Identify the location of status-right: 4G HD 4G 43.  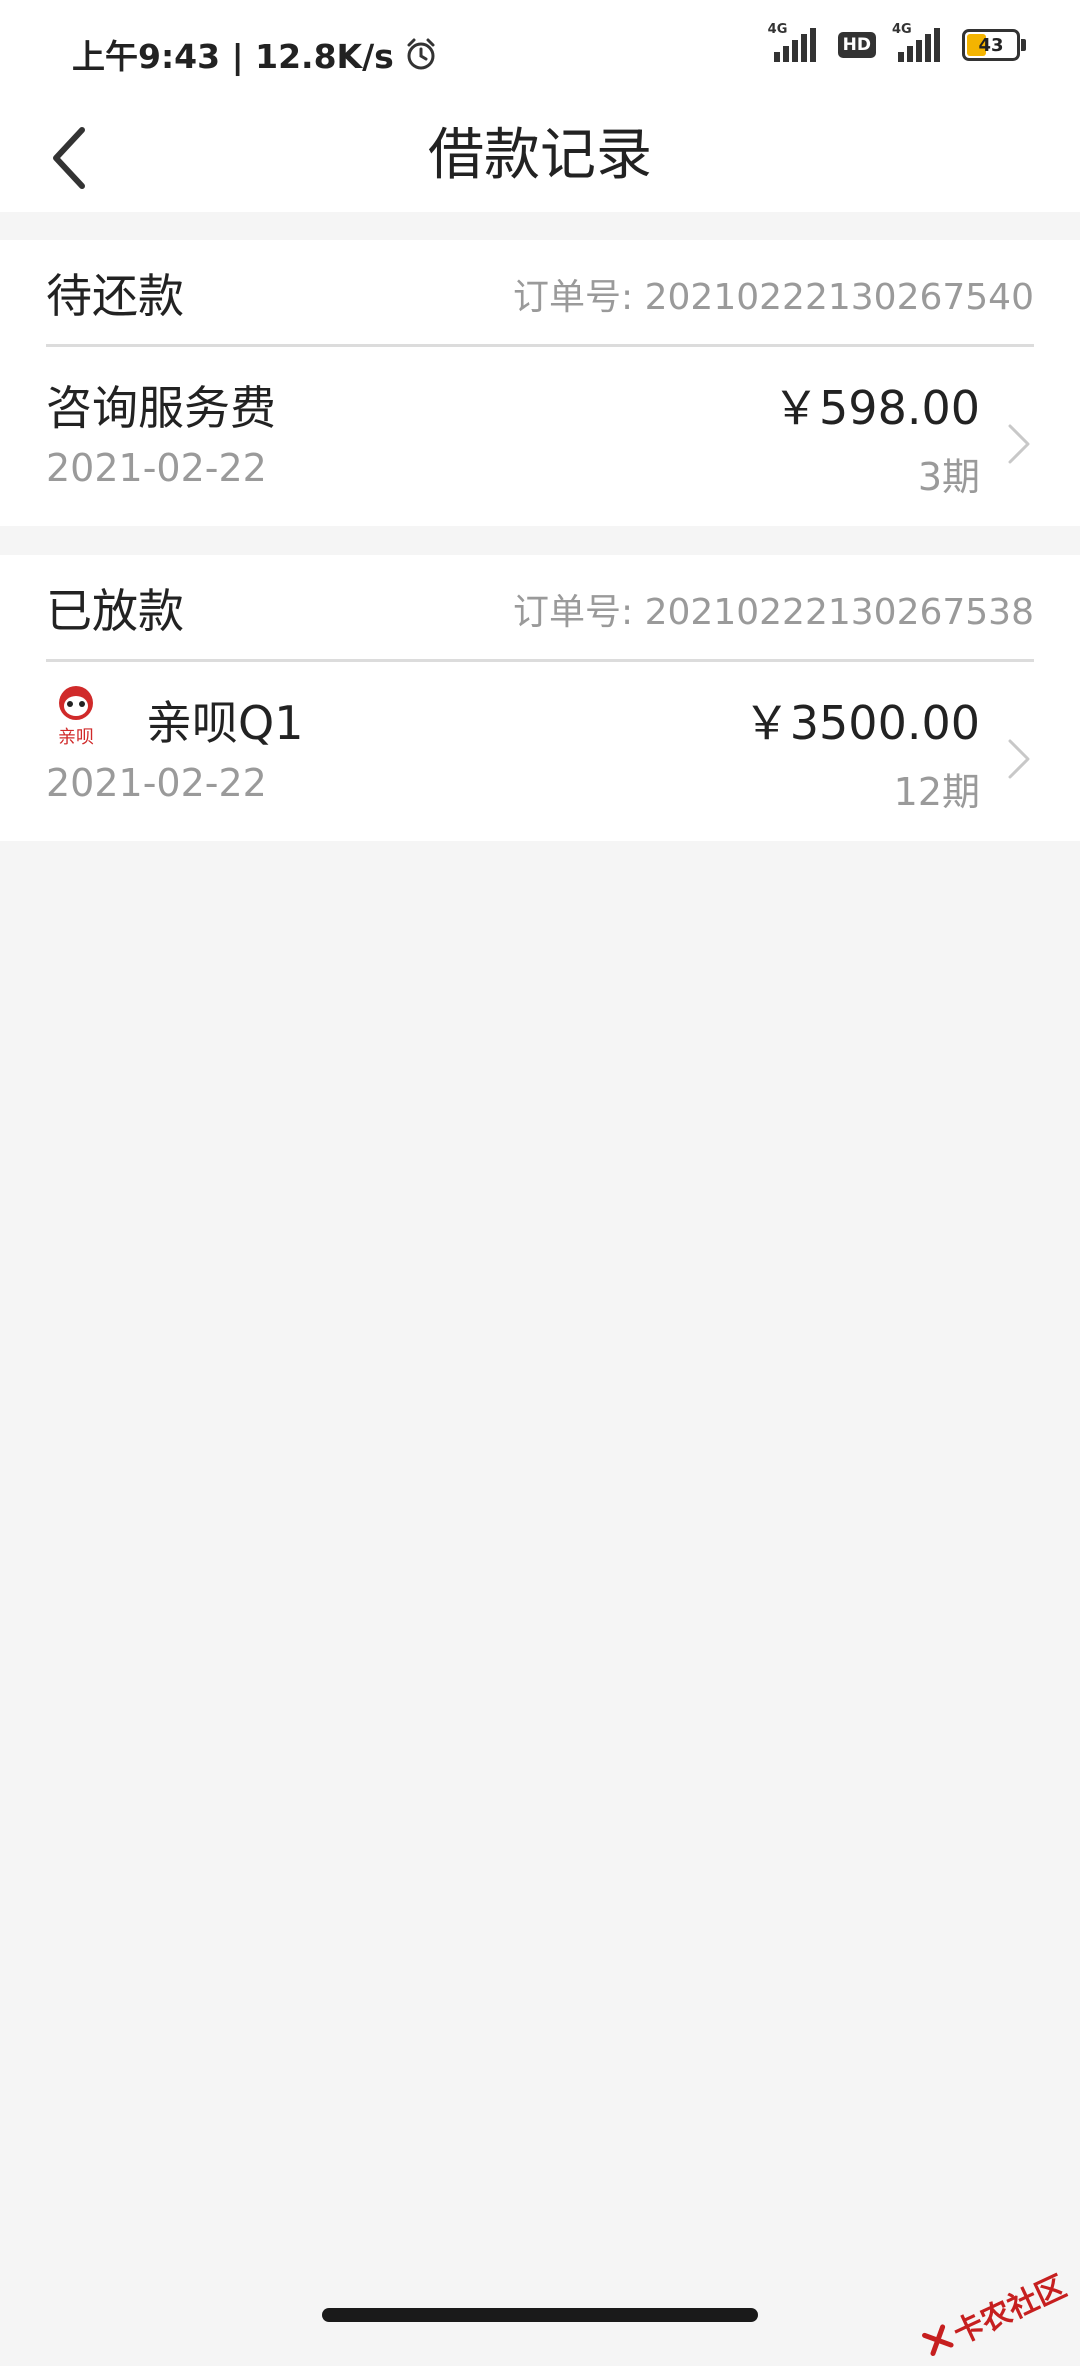
(897, 42).